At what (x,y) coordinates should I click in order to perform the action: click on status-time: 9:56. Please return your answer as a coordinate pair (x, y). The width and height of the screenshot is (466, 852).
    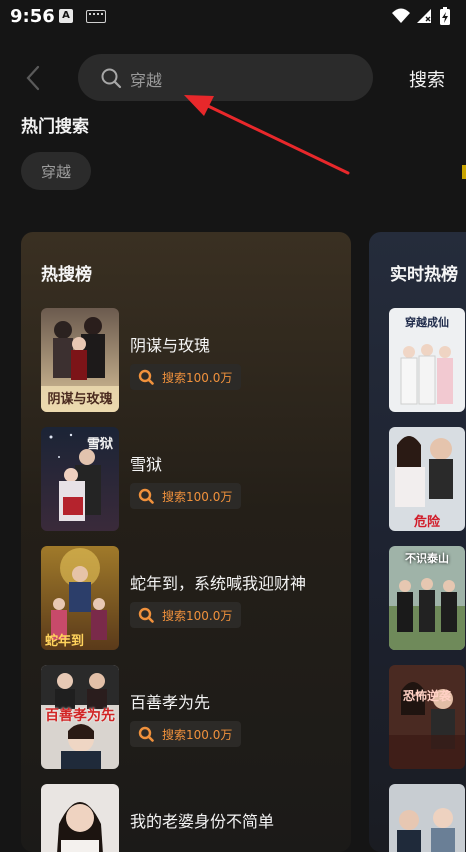
    Looking at the image, I should click on (32, 16).